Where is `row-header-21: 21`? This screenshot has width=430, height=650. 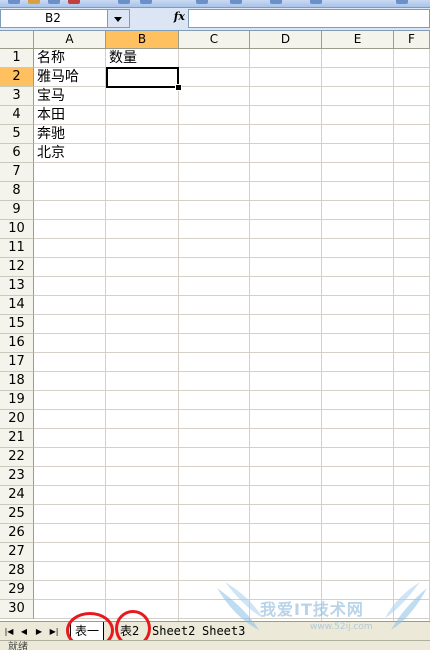 row-header-21: 21 is located at coordinates (17, 438).